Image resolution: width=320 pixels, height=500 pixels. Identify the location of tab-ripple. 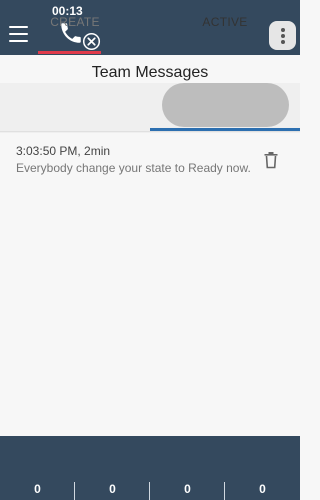
(225, 105).